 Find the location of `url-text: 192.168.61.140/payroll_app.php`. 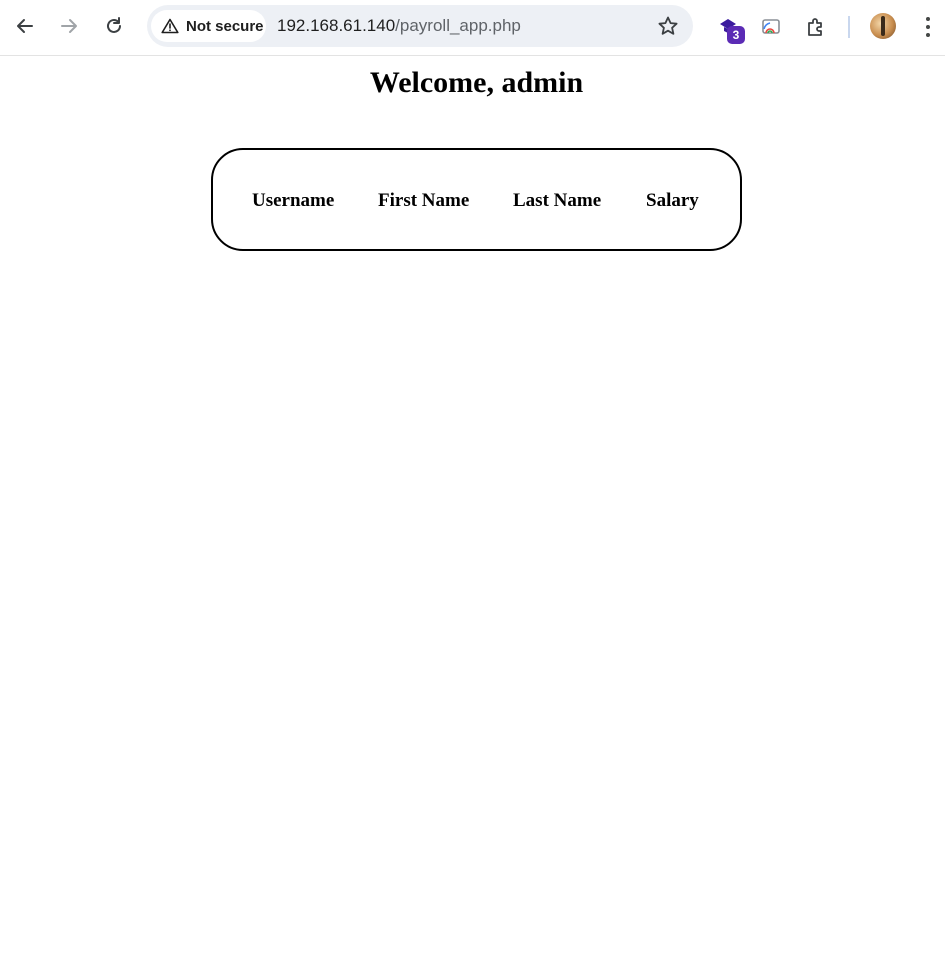

url-text: 192.168.61.140/payroll_app.php is located at coordinates (399, 26).